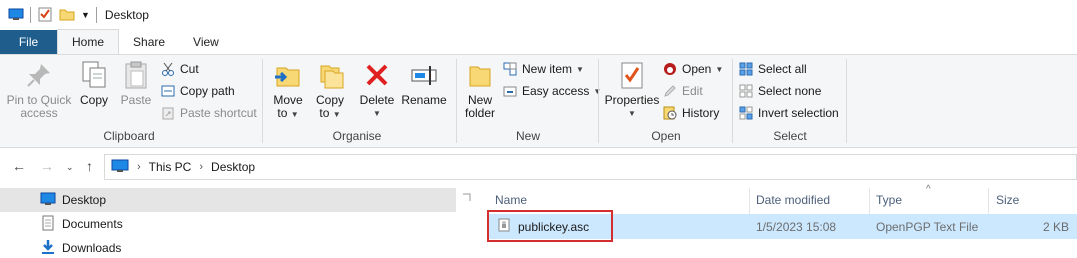 This screenshot has width=1077, height=258. What do you see at coordinates (233, 167) in the screenshot?
I see `breadcrumb-desktop: Desktop` at bounding box center [233, 167].